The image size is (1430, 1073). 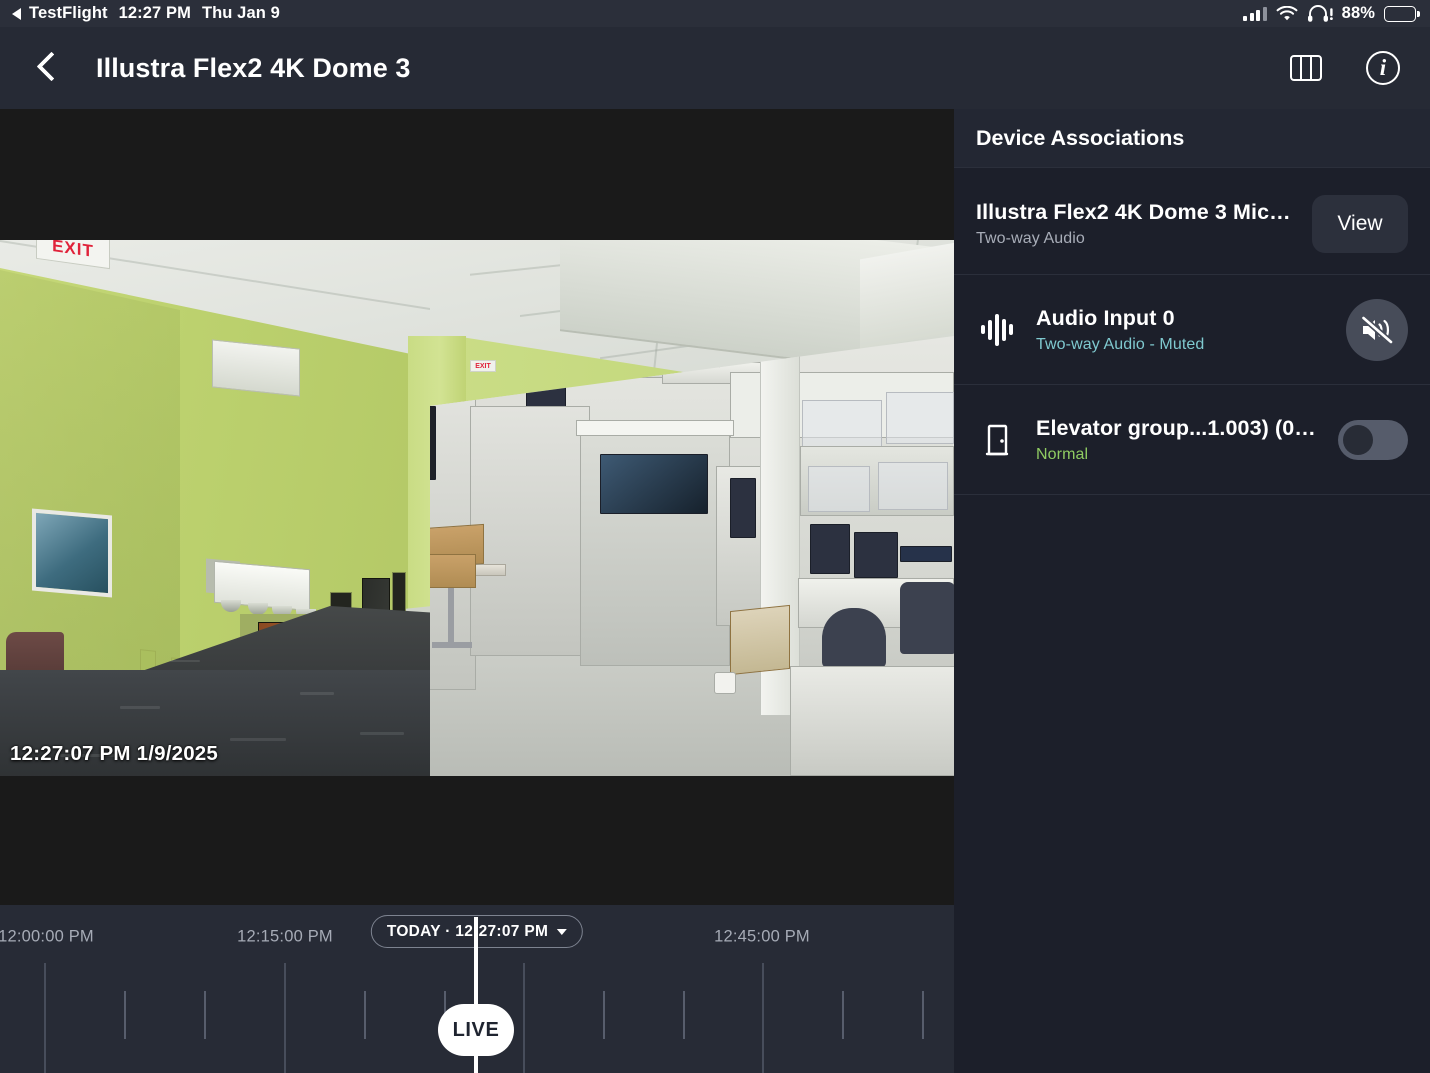 What do you see at coordinates (562, 931) in the screenshot?
I see `chevron-down-icon` at bounding box center [562, 931].